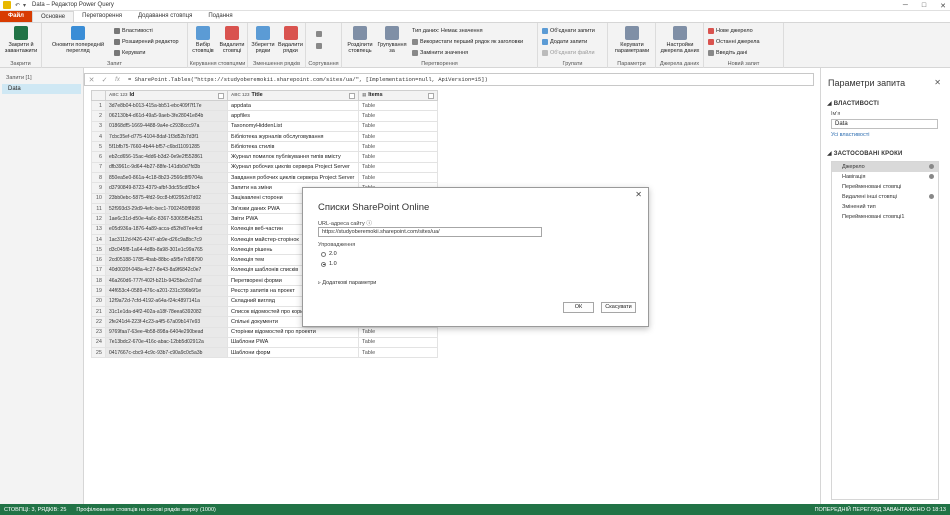  I want to click on title-cell: Сторінки відомостей про проекти, so click(293, 332).